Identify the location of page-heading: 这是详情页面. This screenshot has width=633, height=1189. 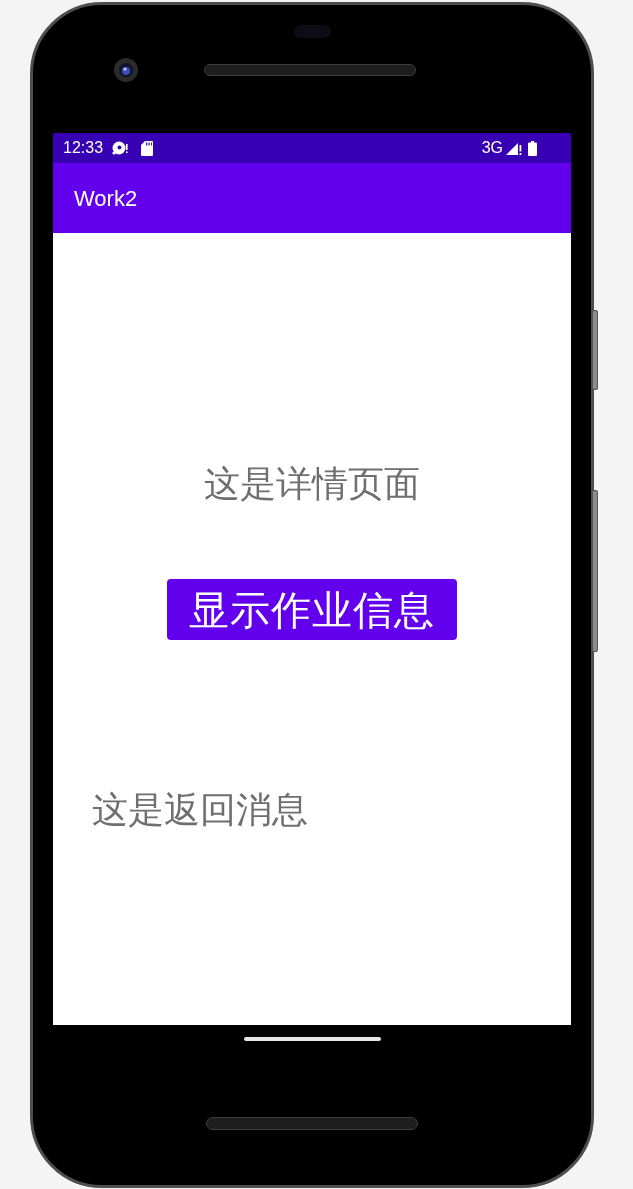
(312, 484).